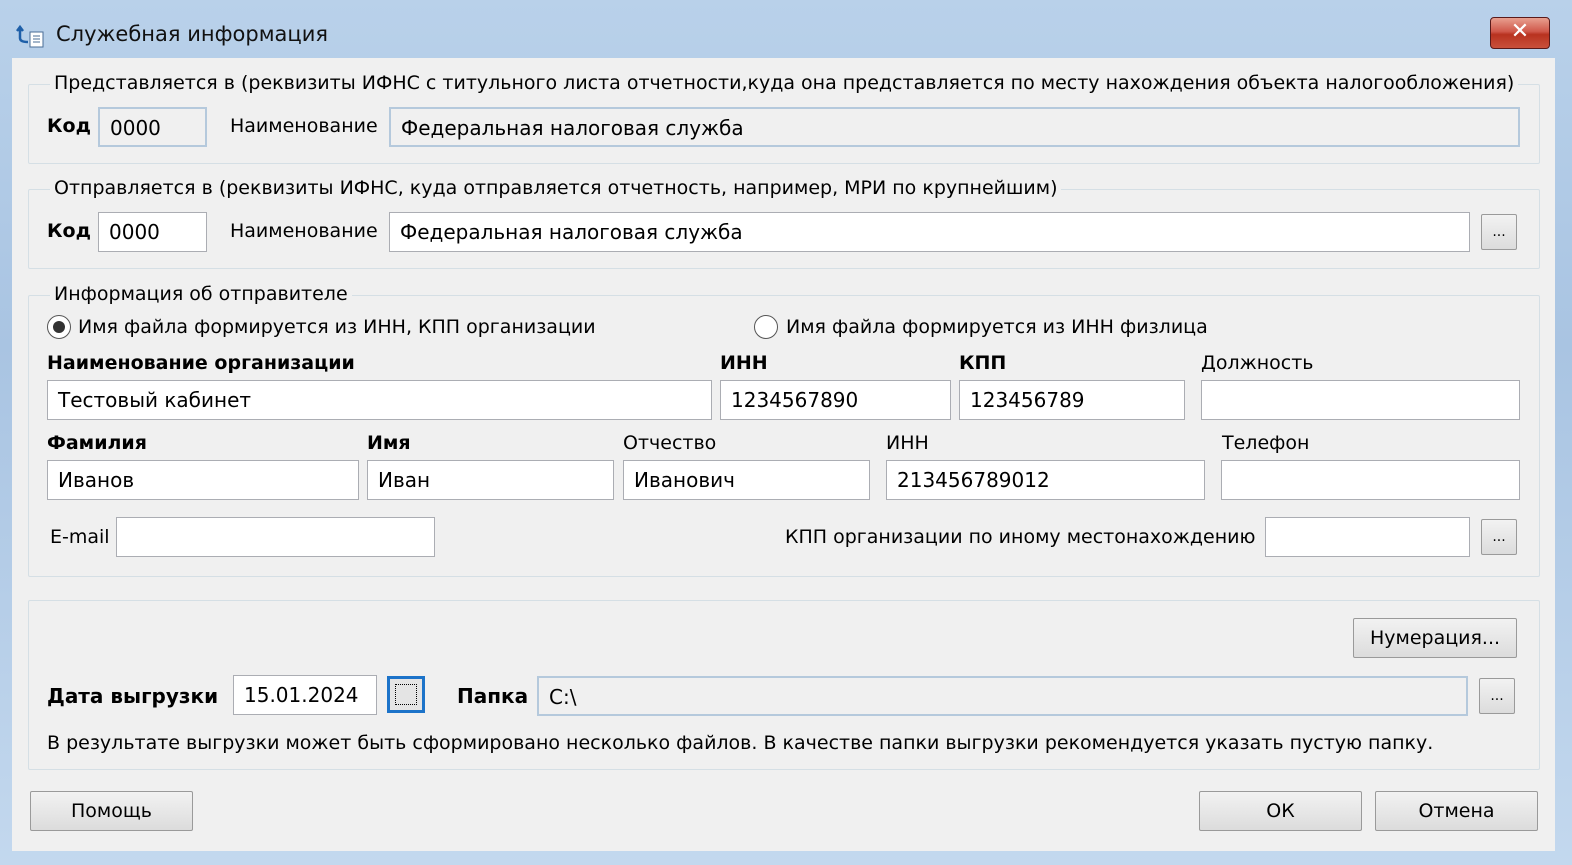 Image resolution: width=1572 pixels, height=865 pixels. I want to click on phone-field, so click(1370, 480).